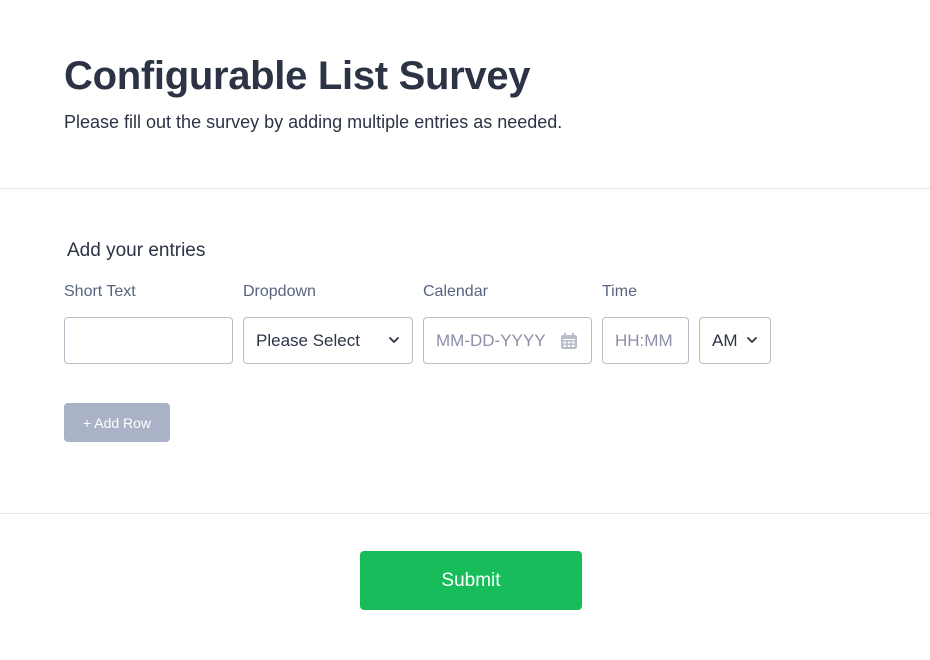 This screenshot has width=930, height=660. I want to click on page-title: Configurable List Survey, so click(297, 76).